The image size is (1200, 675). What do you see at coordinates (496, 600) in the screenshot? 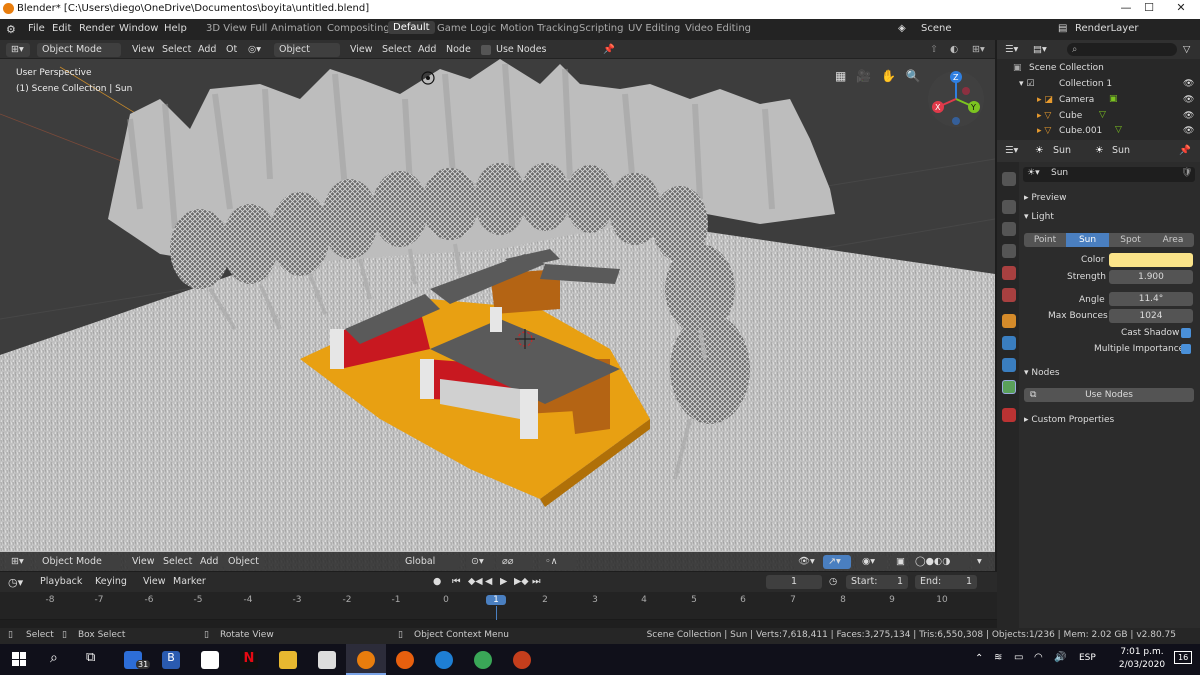
I see `timeline-playhead: 1` at bounding box center [496, 600].